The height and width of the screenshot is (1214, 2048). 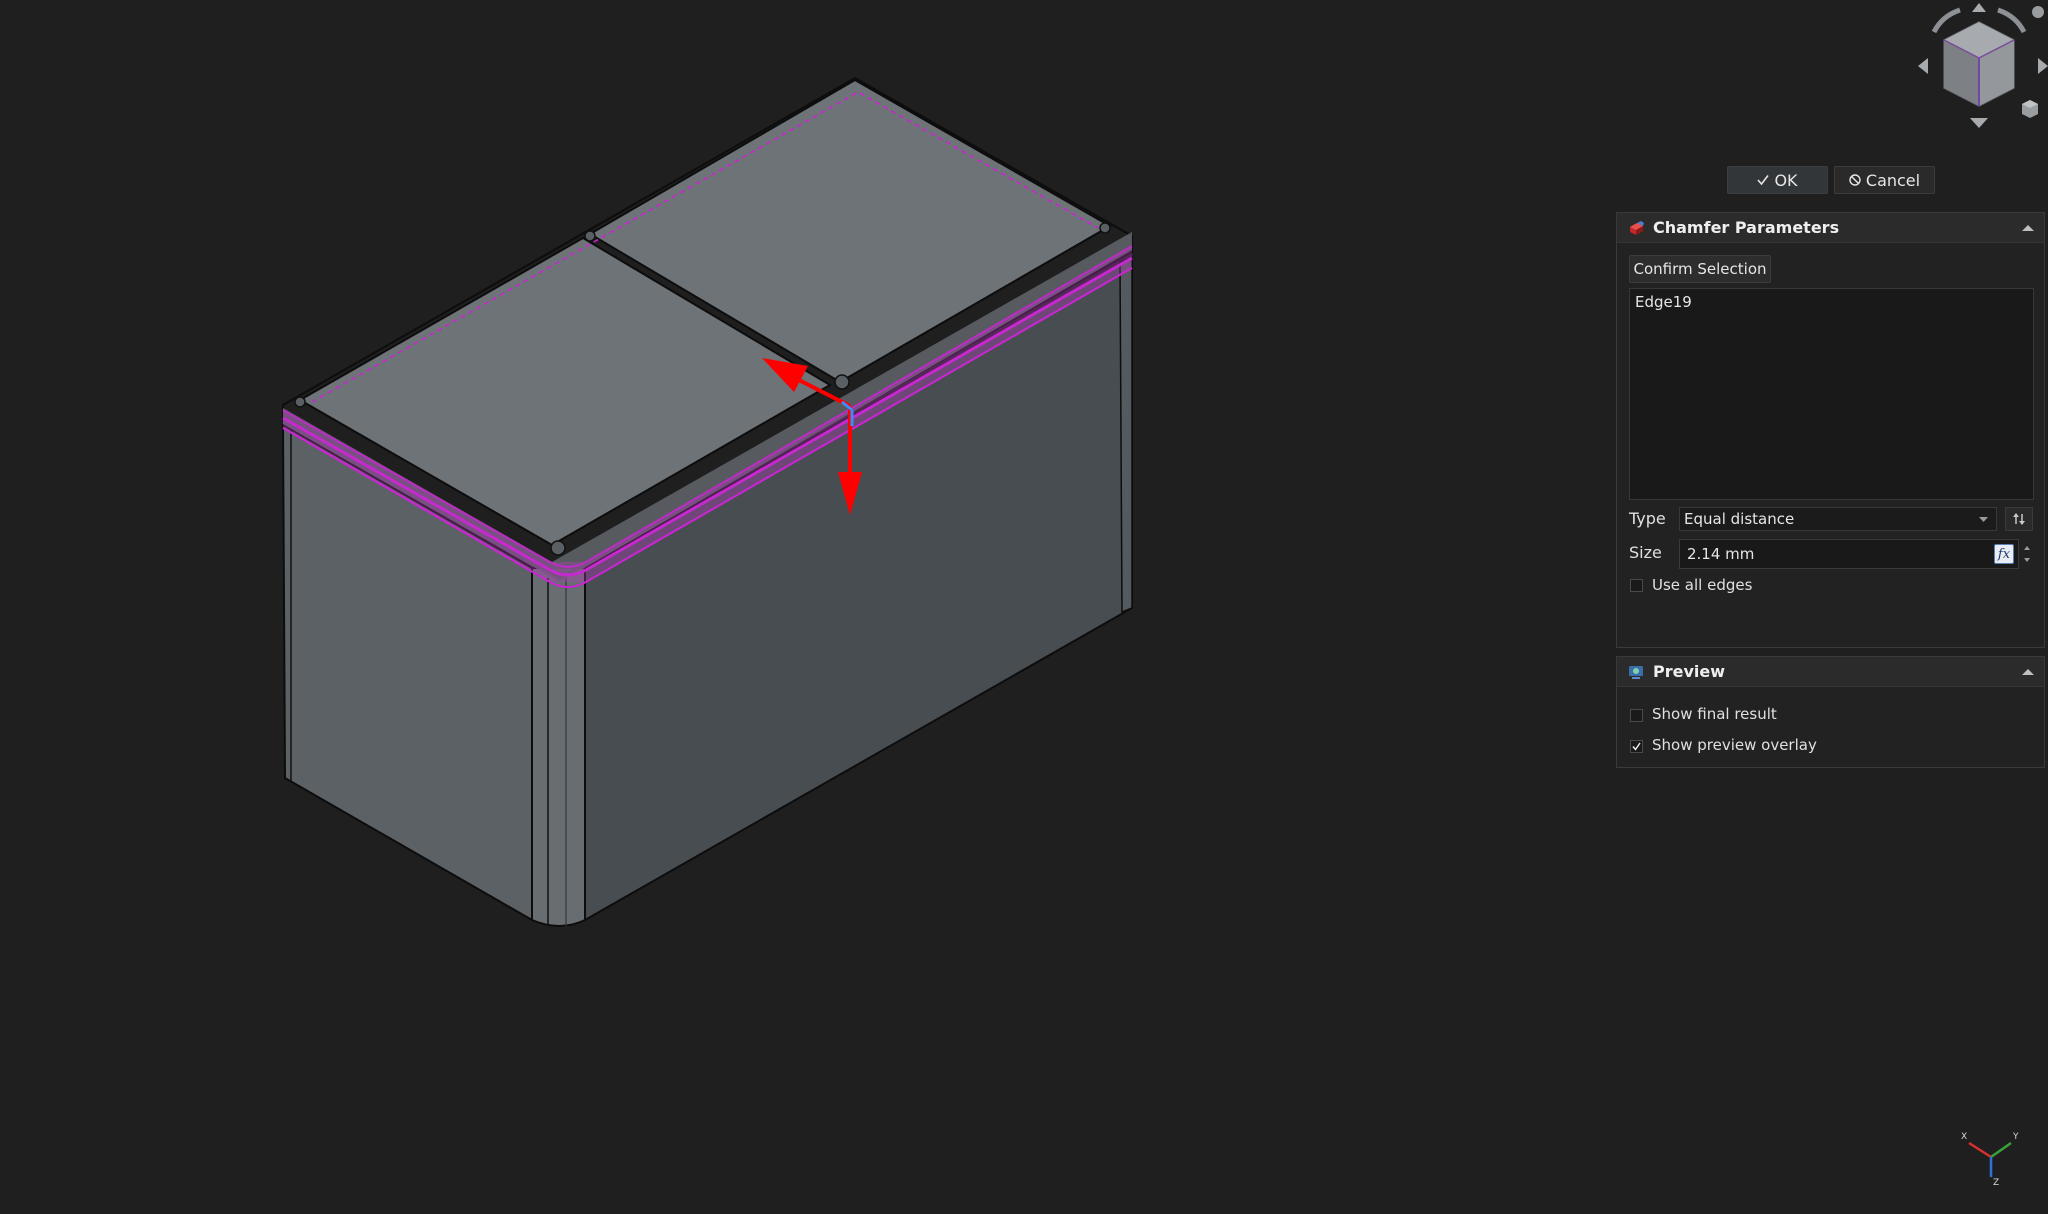 I want to click on axis-triad: X Y Z, so click(x=1990, y=1158).